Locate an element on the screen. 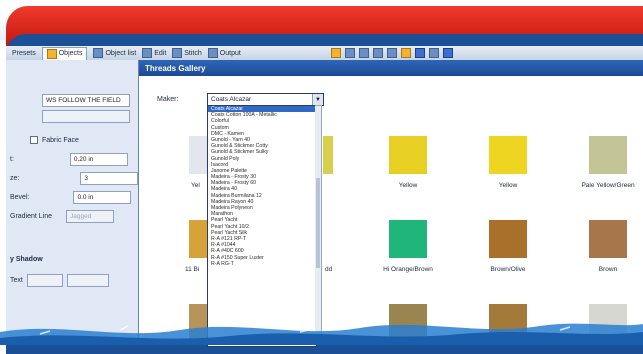 The width and height of the screenshot is (643, 354). stitch-icon is located at coordinates (177, 53).